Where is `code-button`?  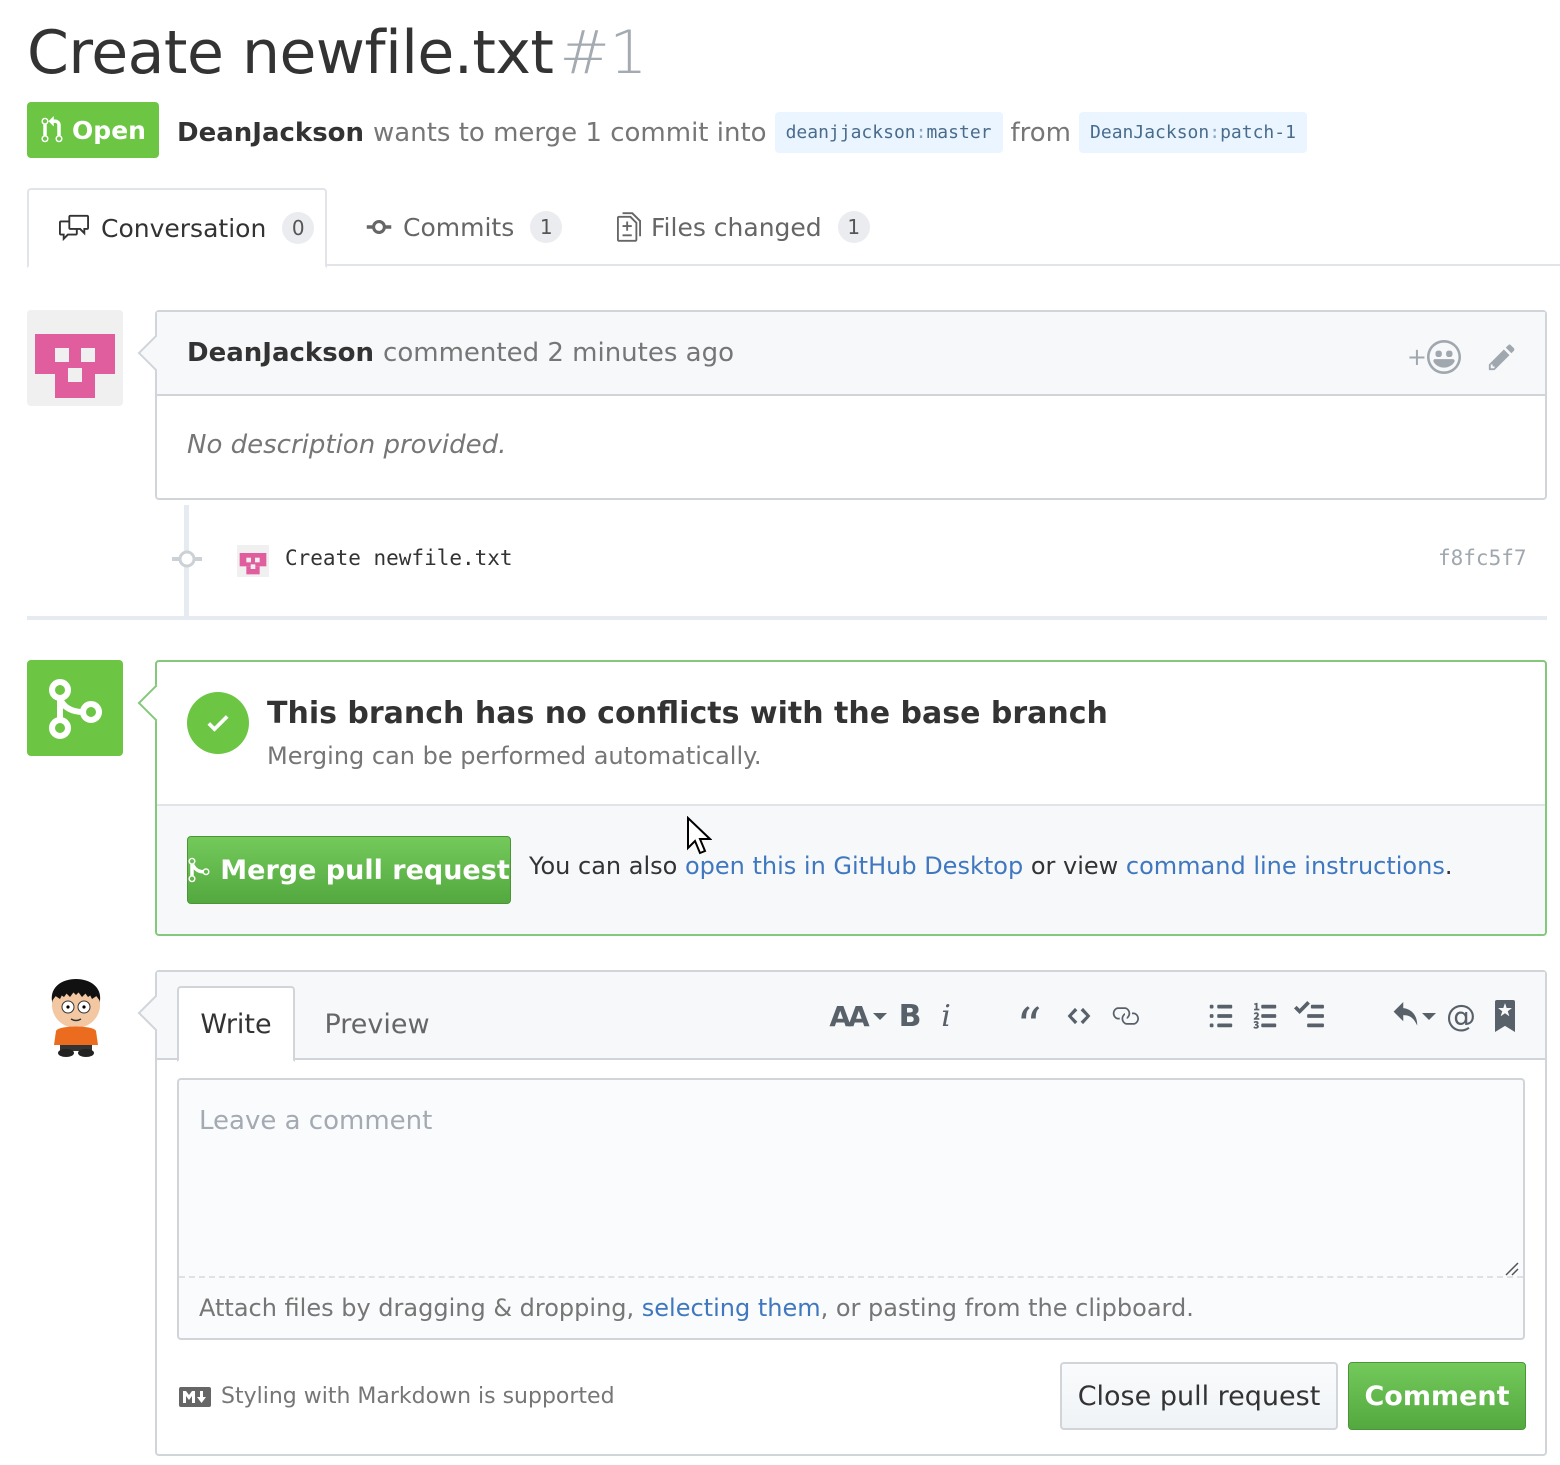
code-button is located at coordinates (1079, 1016).